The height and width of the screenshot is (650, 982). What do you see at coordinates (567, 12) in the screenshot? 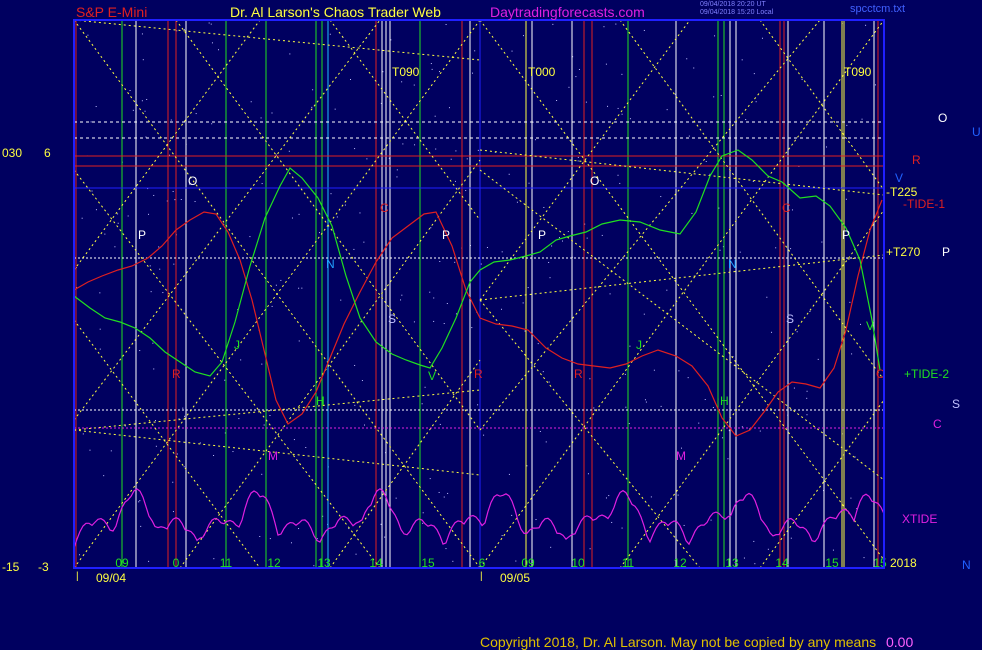
I see `site-link: Daytradingforecasts.com` at bounding box center [567, 12].